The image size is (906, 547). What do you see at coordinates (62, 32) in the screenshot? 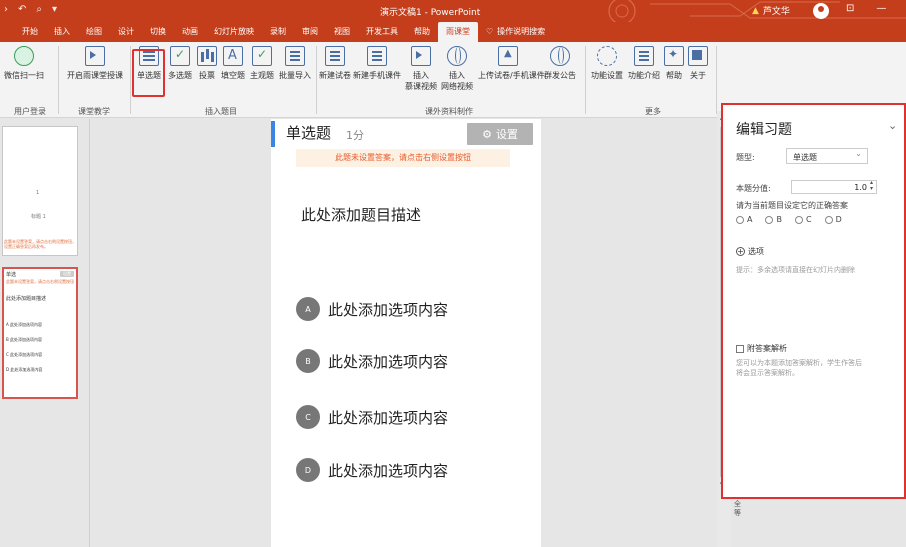
I see `tab-insert: 插入` at bounding box center [62, 32].